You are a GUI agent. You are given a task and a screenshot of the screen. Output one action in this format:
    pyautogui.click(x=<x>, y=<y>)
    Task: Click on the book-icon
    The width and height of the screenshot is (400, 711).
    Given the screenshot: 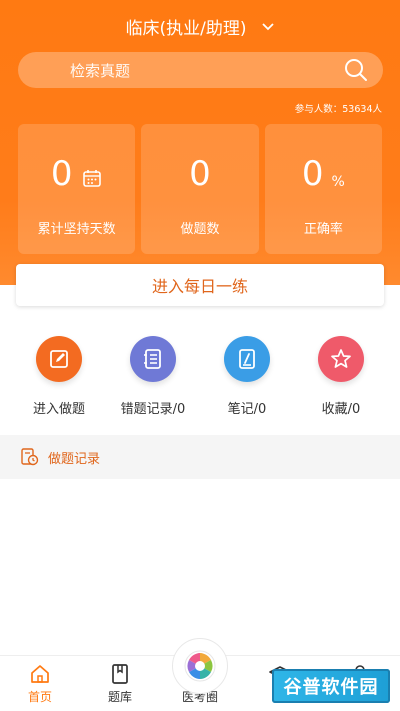 What is the action you would take?
    pyautogui.click(x=120, y=674)
    